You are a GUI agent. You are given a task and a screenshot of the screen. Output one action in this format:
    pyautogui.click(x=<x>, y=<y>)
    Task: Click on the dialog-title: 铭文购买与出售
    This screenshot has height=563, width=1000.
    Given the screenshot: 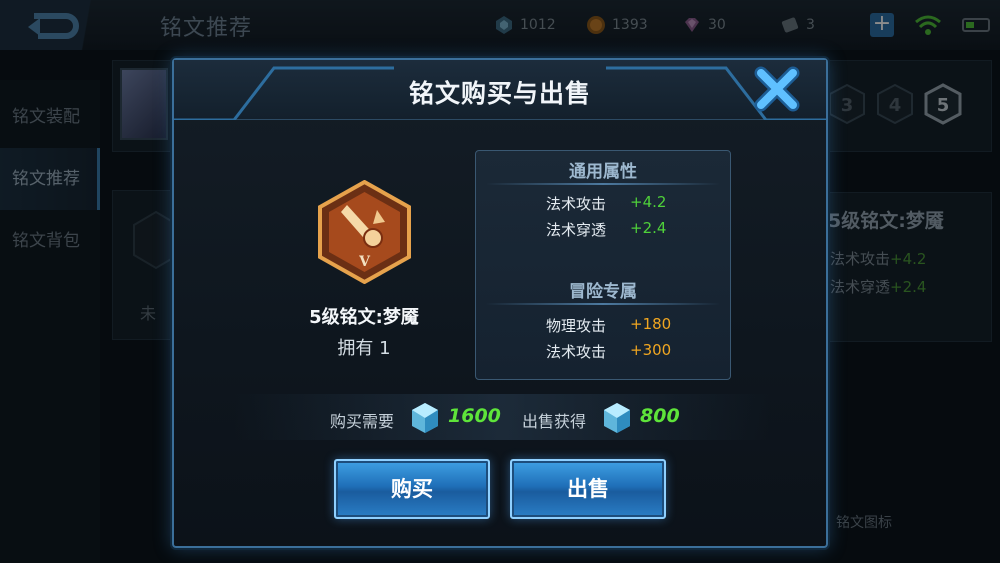 What is the action you would take?
    pyautogui.click(x=499, y=93)
    